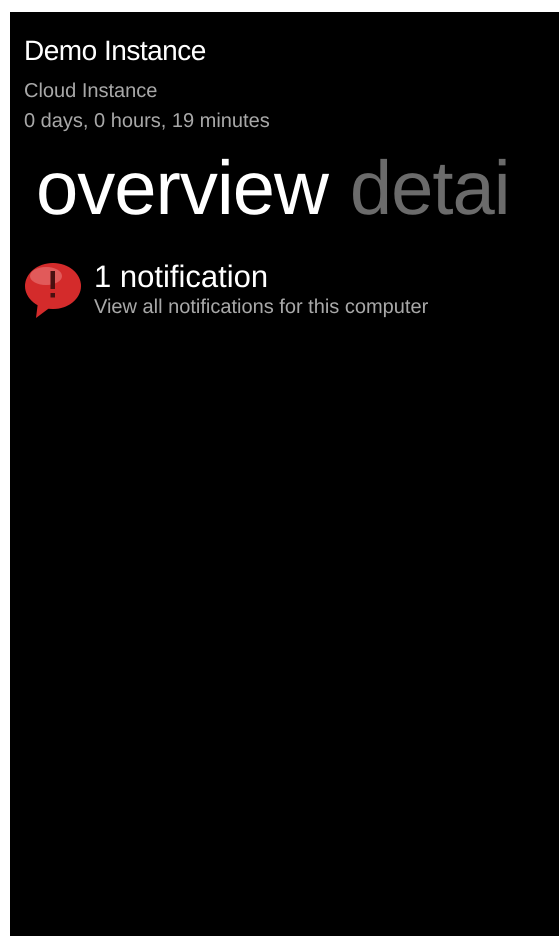  What do you see at coordinates (182, 189) in the screenshot?
I see `pivot-tab: overview` at bounding box center [182, 189].